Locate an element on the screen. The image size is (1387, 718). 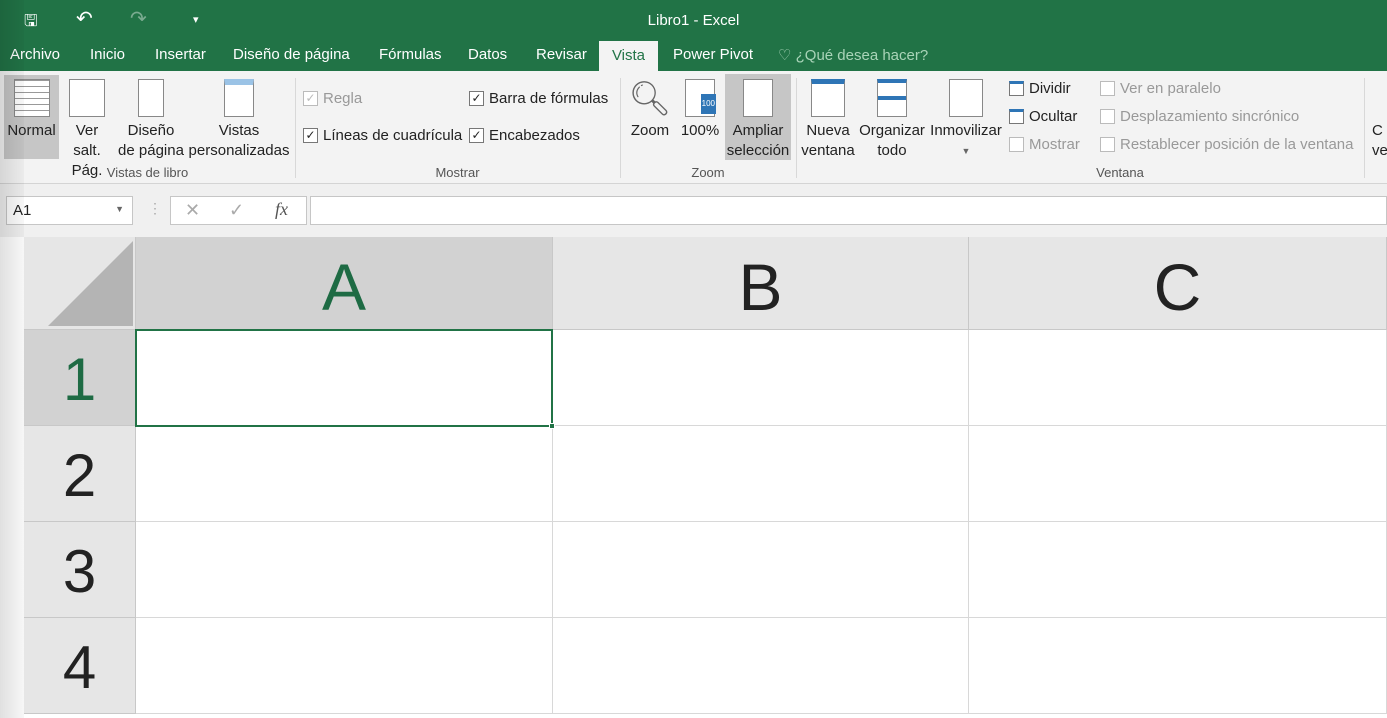
custom-views-icon is located at coordinates (239, 98).